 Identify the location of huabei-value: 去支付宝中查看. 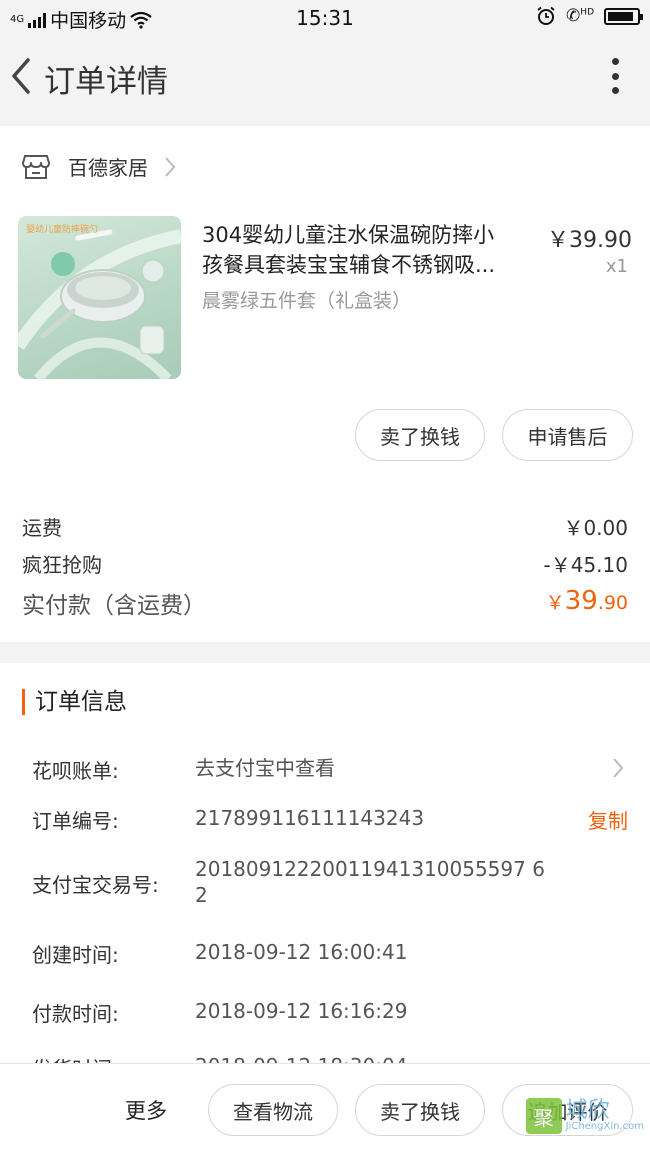
(265, 768).